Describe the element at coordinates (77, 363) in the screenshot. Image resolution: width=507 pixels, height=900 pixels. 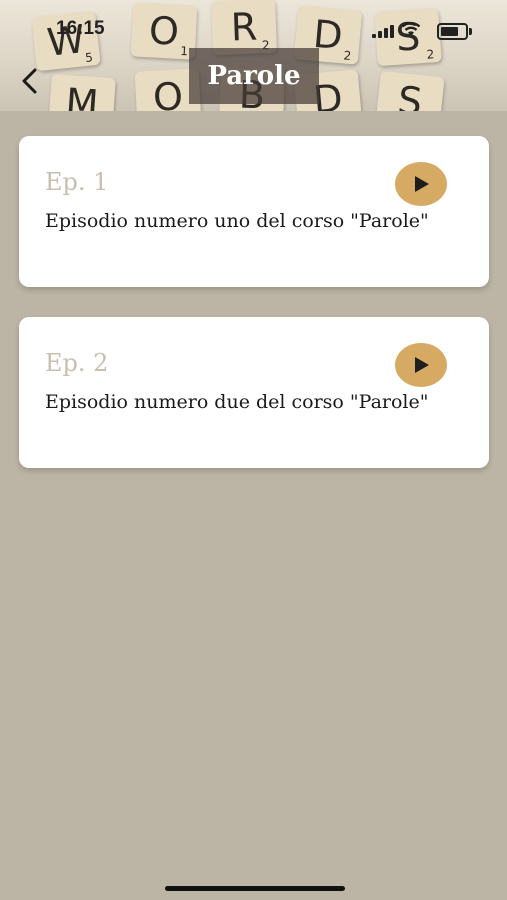
I see `episode-label: Ep. 2` at that location.